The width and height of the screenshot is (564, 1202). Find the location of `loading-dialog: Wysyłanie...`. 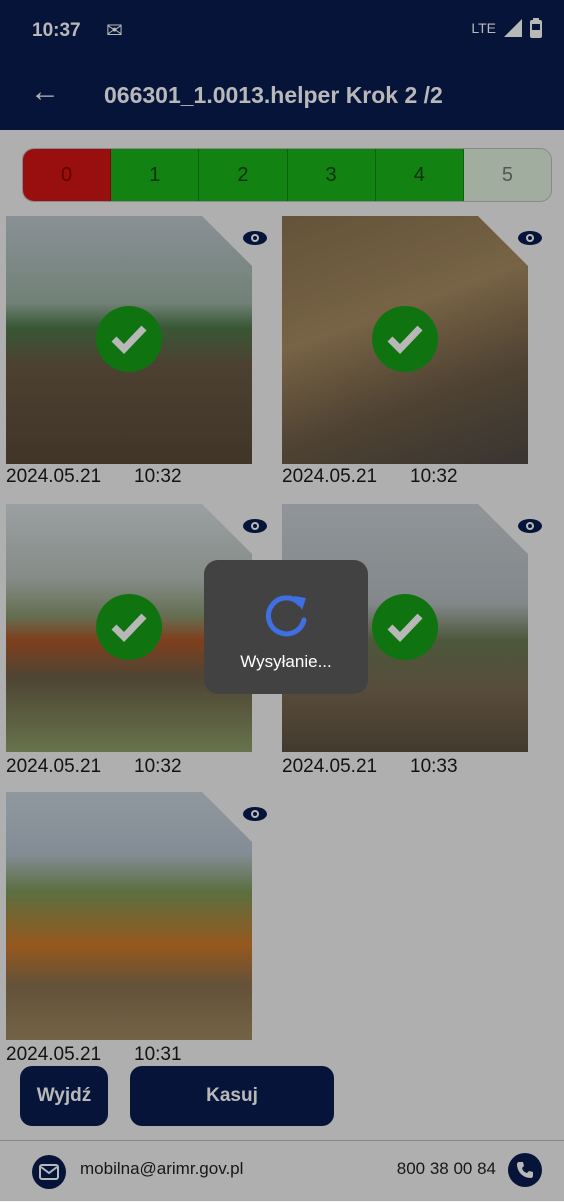

loading-dialog: Wysyłanie... is located at coordinates (286, 627).